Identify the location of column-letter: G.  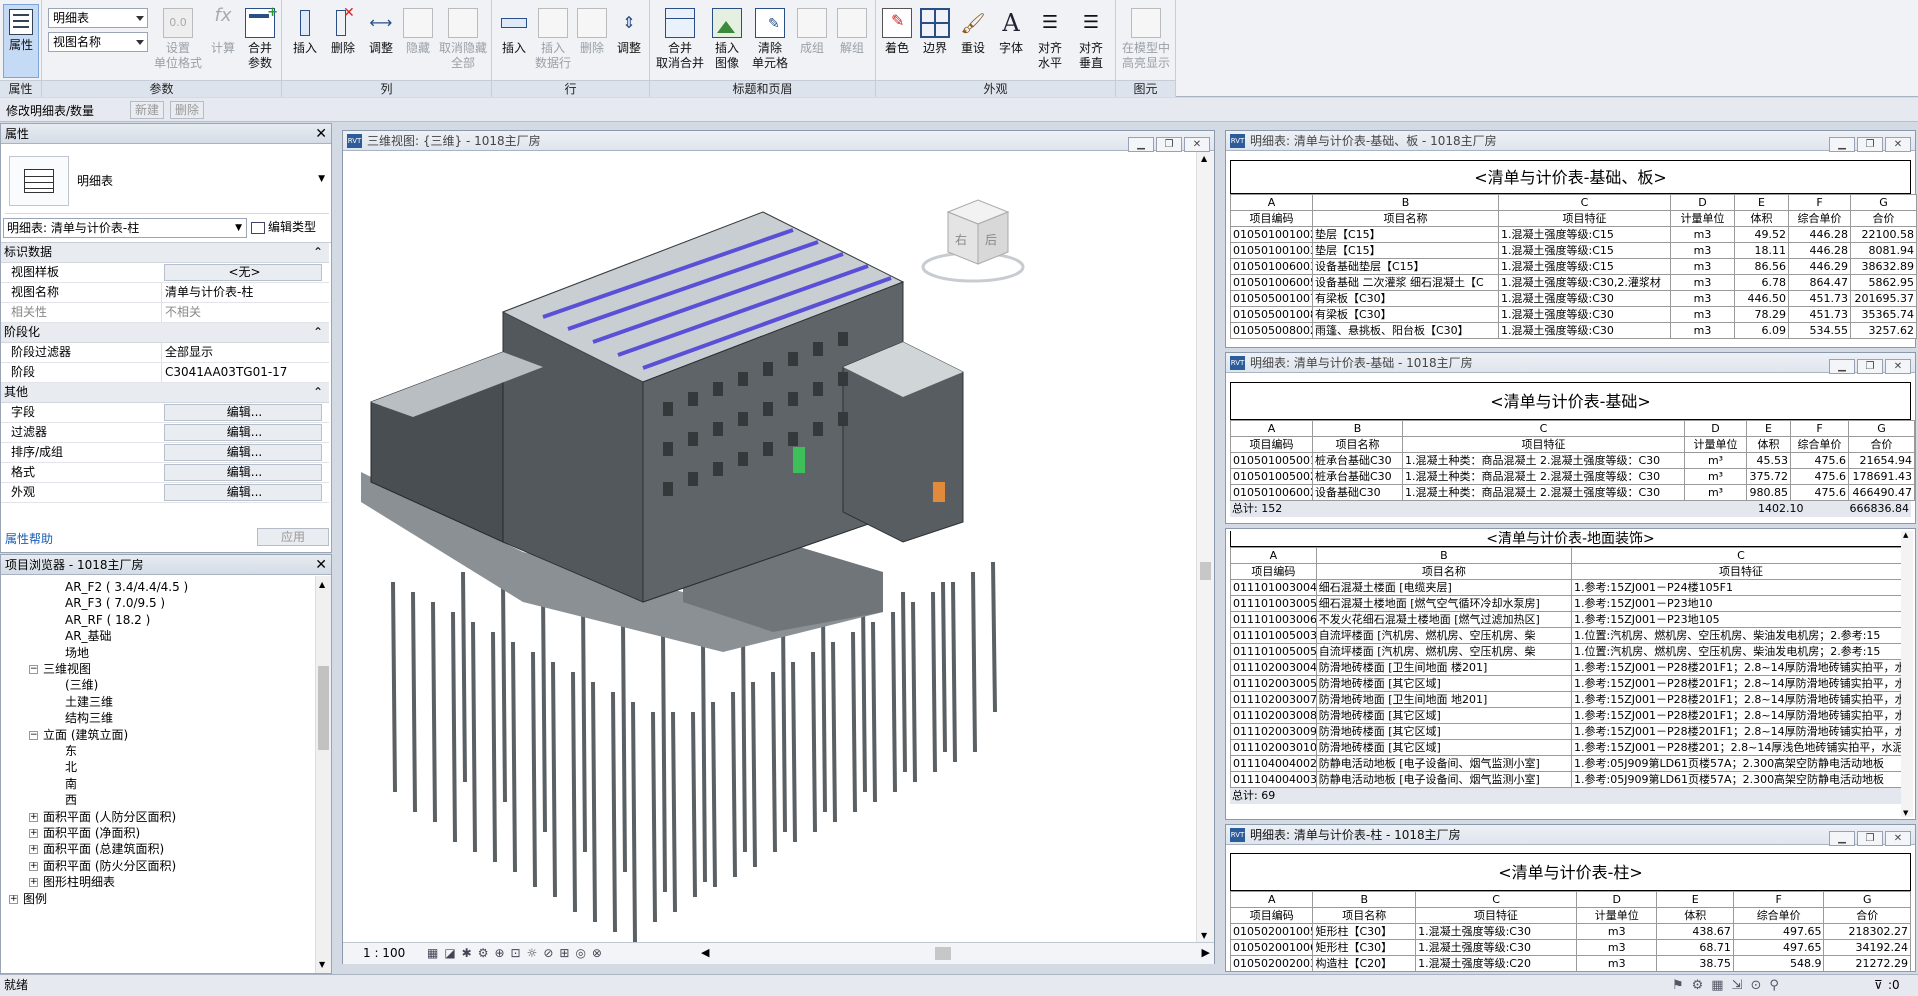
(1883, 202).